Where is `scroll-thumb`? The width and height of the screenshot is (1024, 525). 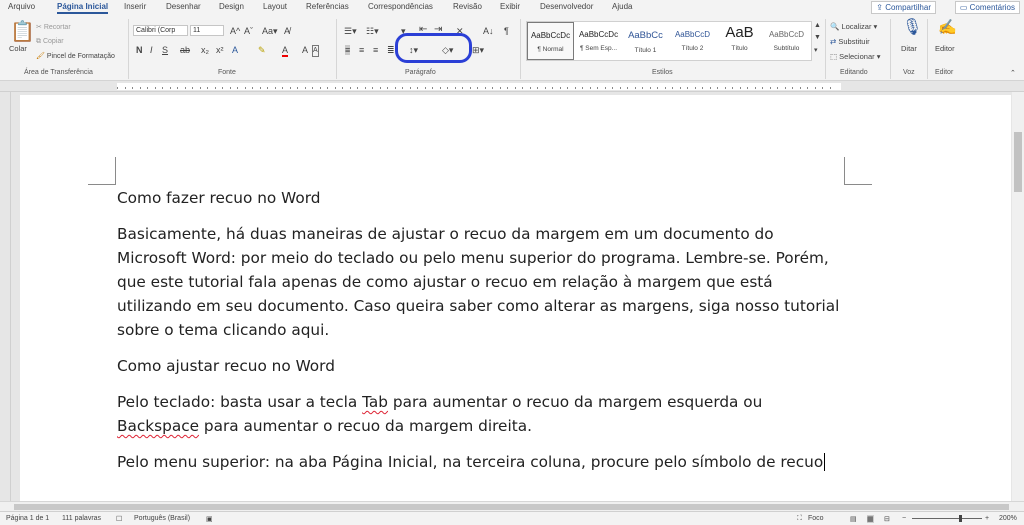 scroll-thumb is located at coordinates (1018, 162).